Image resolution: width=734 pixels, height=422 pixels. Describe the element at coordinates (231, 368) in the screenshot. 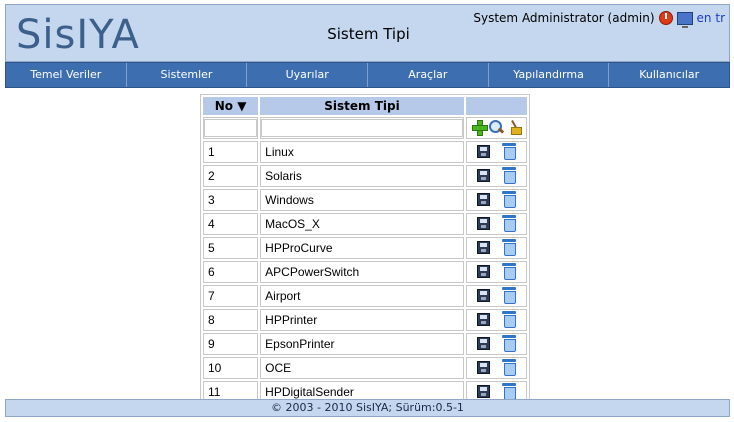

I see `row-no: 10` at that location.